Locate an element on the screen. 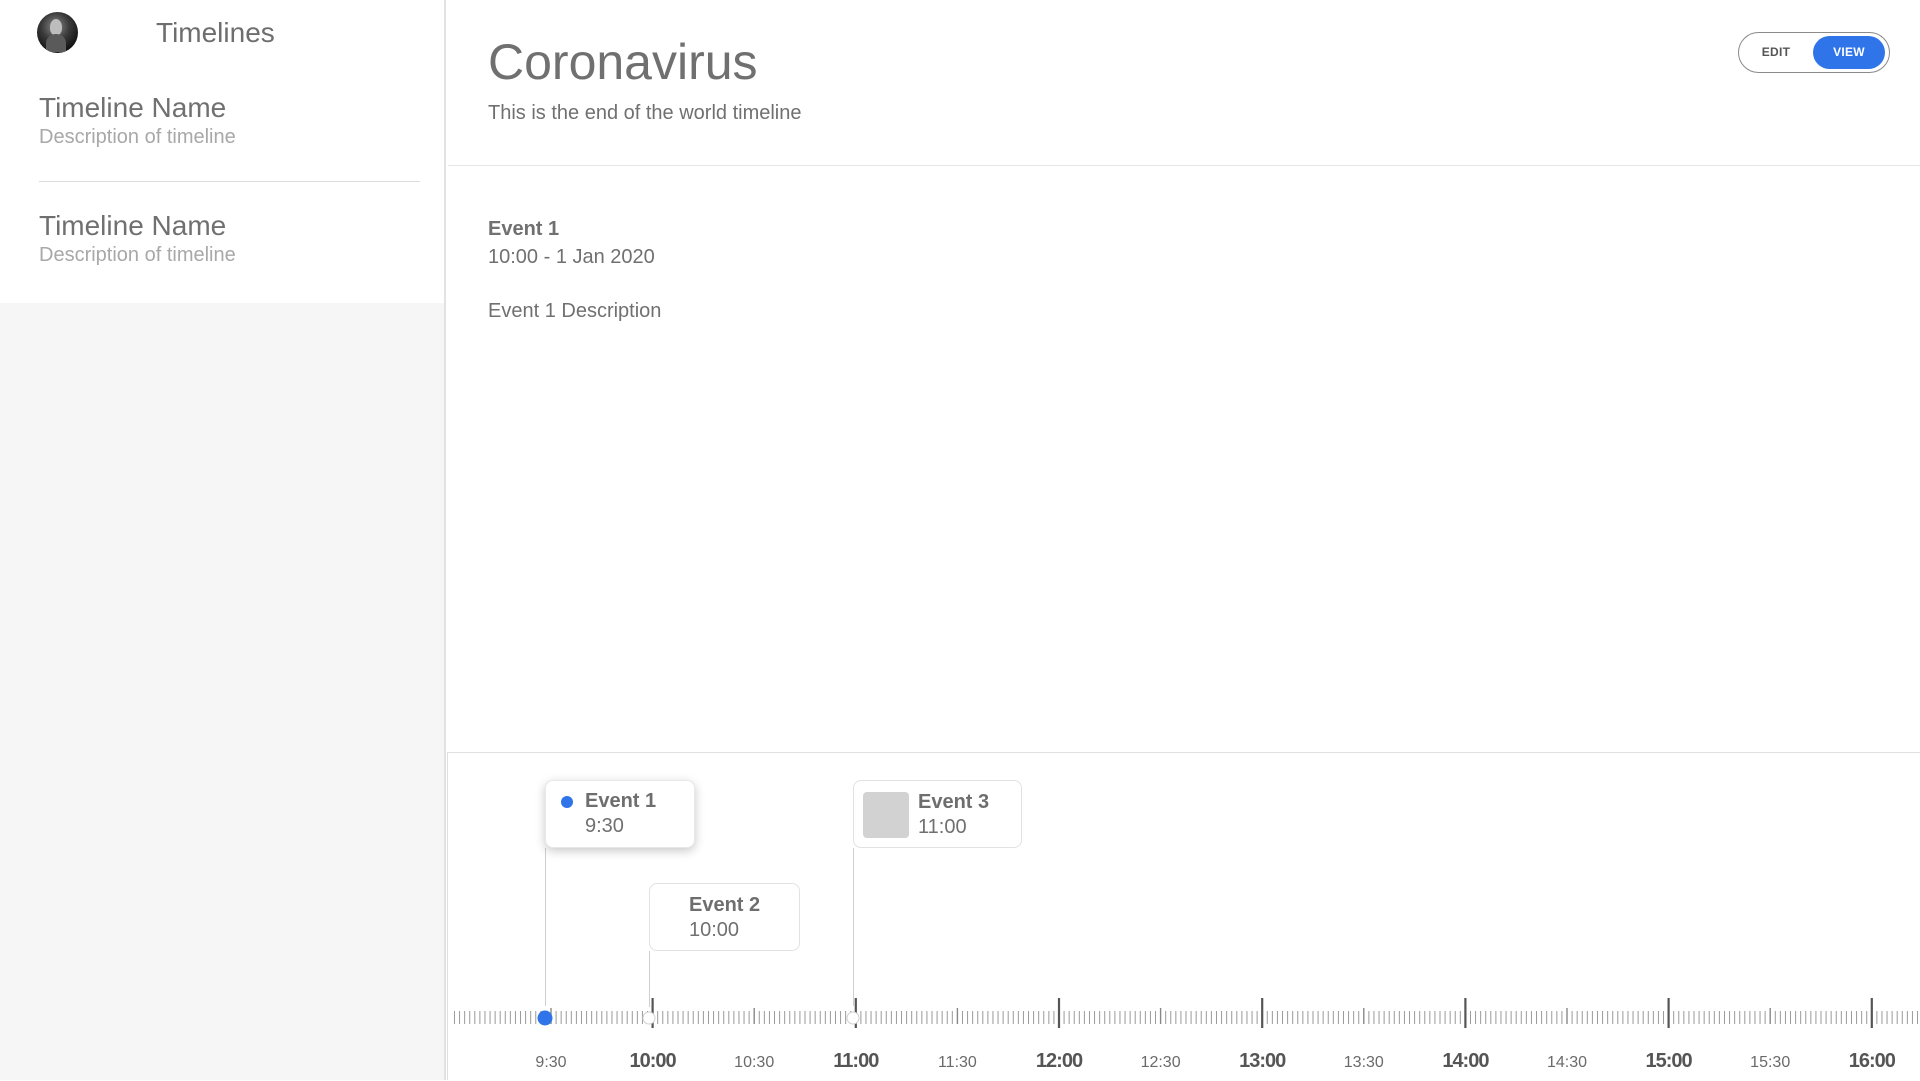  ruler-time-label: 10:00 is located at coordinates (653, 1061).